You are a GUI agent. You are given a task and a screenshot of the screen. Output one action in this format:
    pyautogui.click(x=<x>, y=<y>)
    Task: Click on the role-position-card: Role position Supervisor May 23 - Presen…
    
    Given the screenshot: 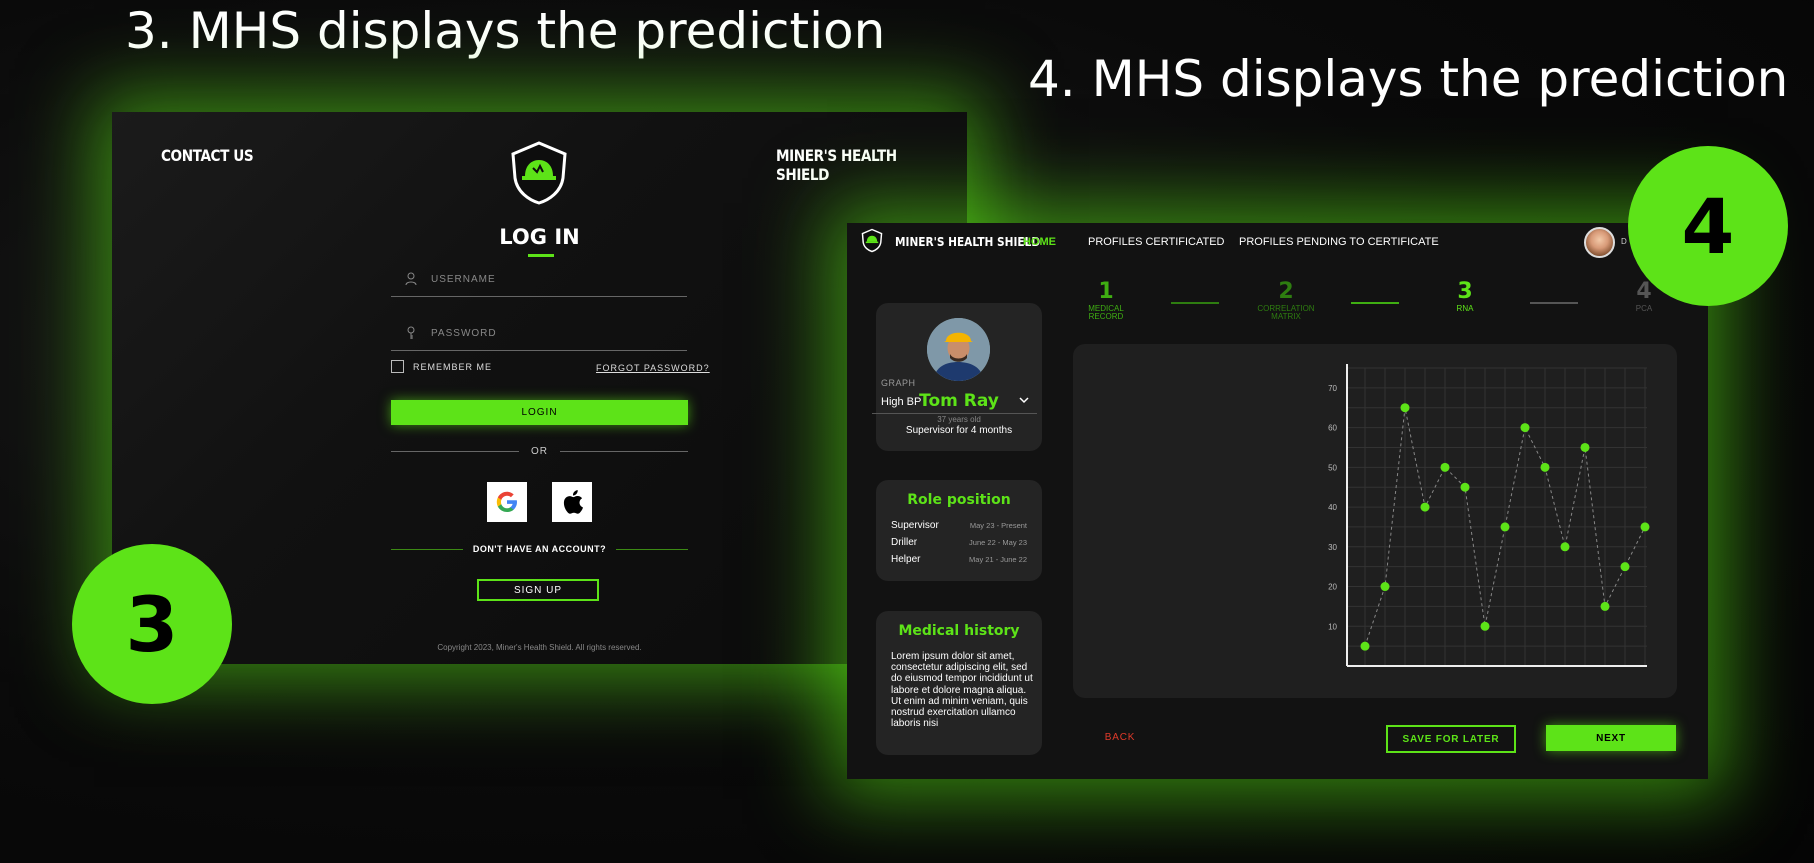 What is the action you would take?
    pyautogui.click(x=959, y=530)
    